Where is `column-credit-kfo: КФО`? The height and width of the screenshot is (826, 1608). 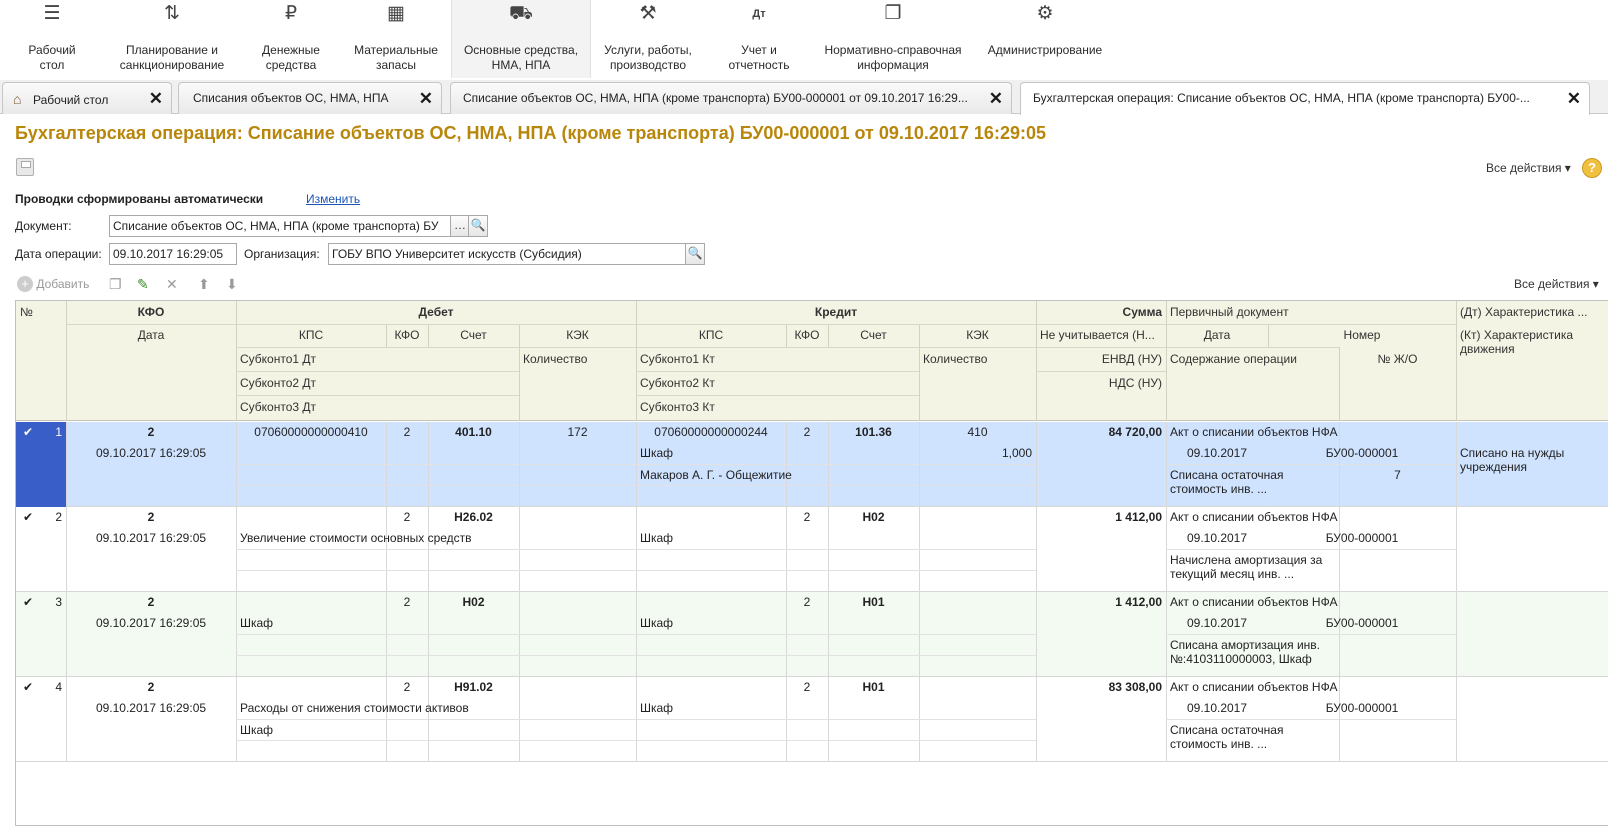
column-credit-kfo: КФО is located at coordinates (807, 335).